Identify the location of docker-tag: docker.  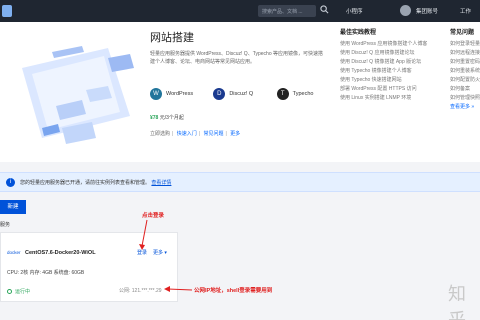
(14, 252).